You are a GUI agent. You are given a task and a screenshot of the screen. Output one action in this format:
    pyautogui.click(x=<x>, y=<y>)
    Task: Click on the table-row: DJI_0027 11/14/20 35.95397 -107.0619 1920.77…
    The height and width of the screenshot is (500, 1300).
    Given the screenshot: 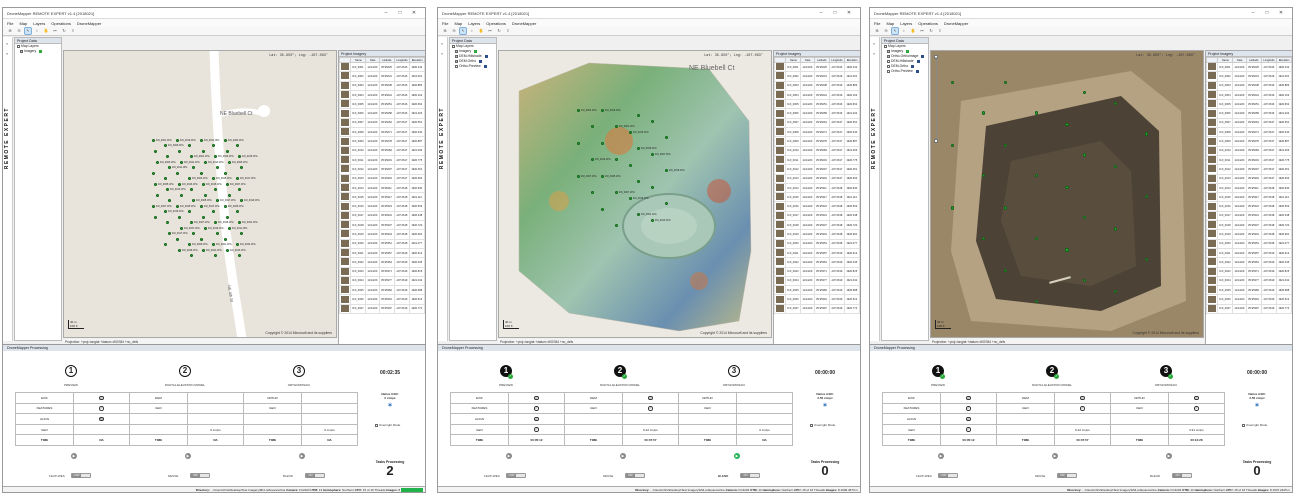 What is the action you would take?
    pyautogui.click(x=817, y=309)
    